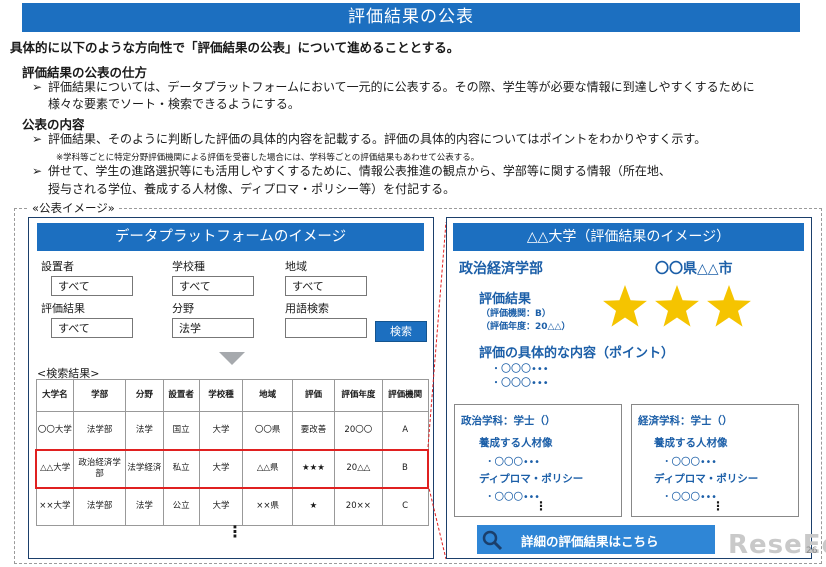 The height and width of the screenshot is (567, 826). Describe the element at coordinates (685, 421) in the screenshot. I see `dept-title: 経済学科：学士（）` at that location.